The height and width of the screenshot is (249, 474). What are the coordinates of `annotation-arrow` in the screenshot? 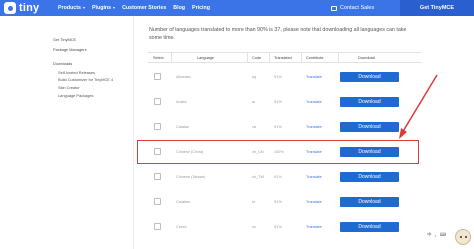 It's located at (418, 106).